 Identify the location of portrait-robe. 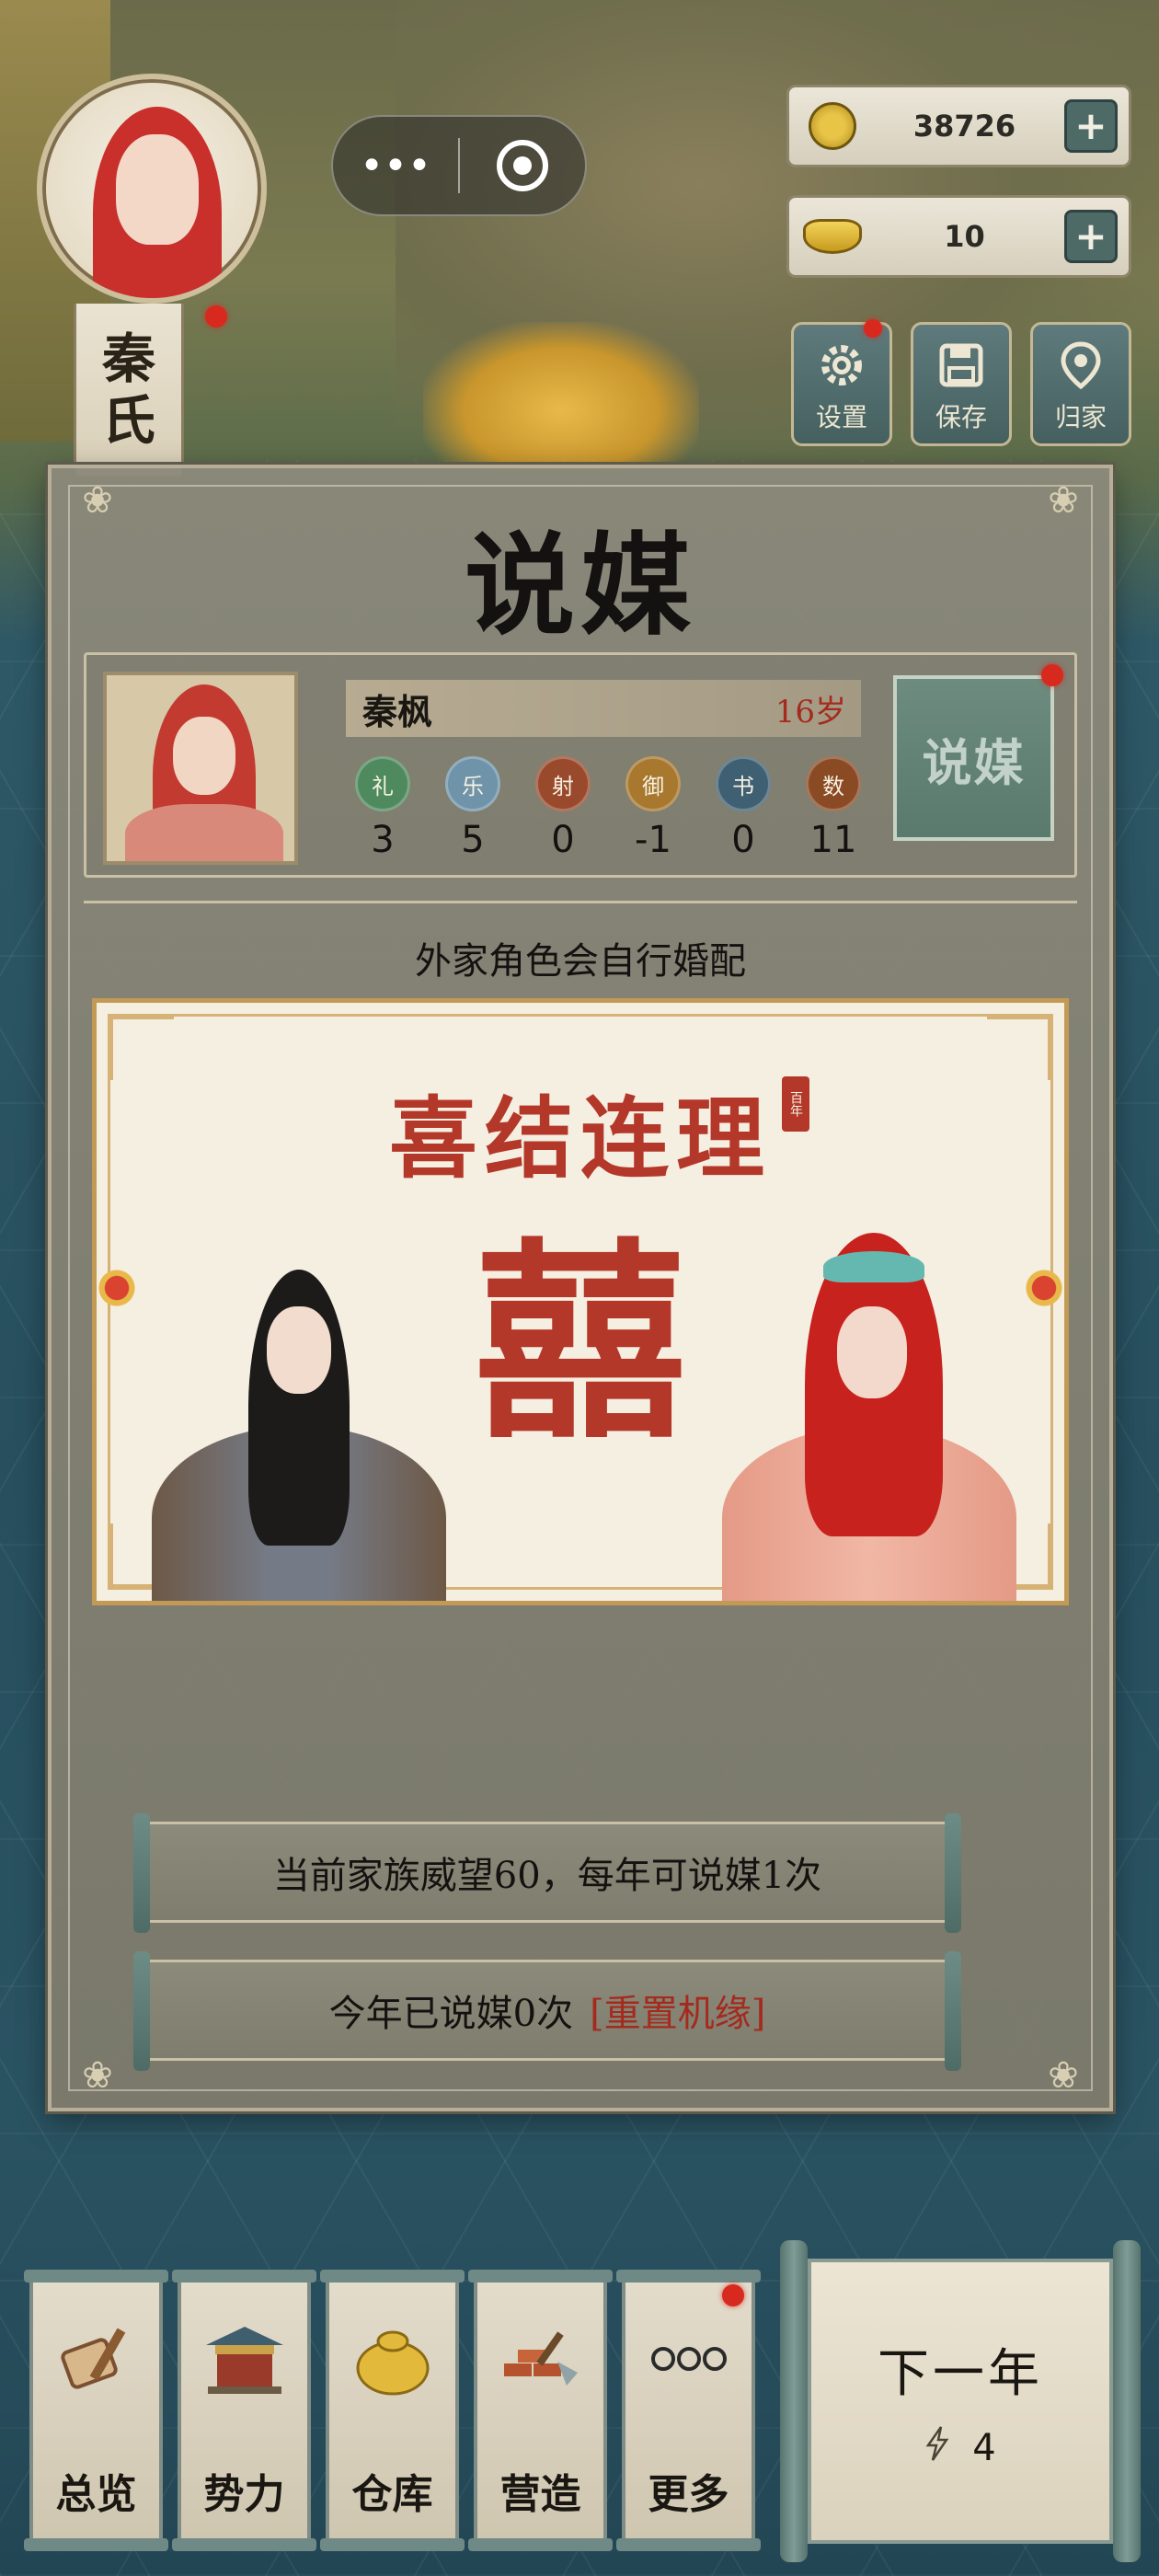
(204, 832).